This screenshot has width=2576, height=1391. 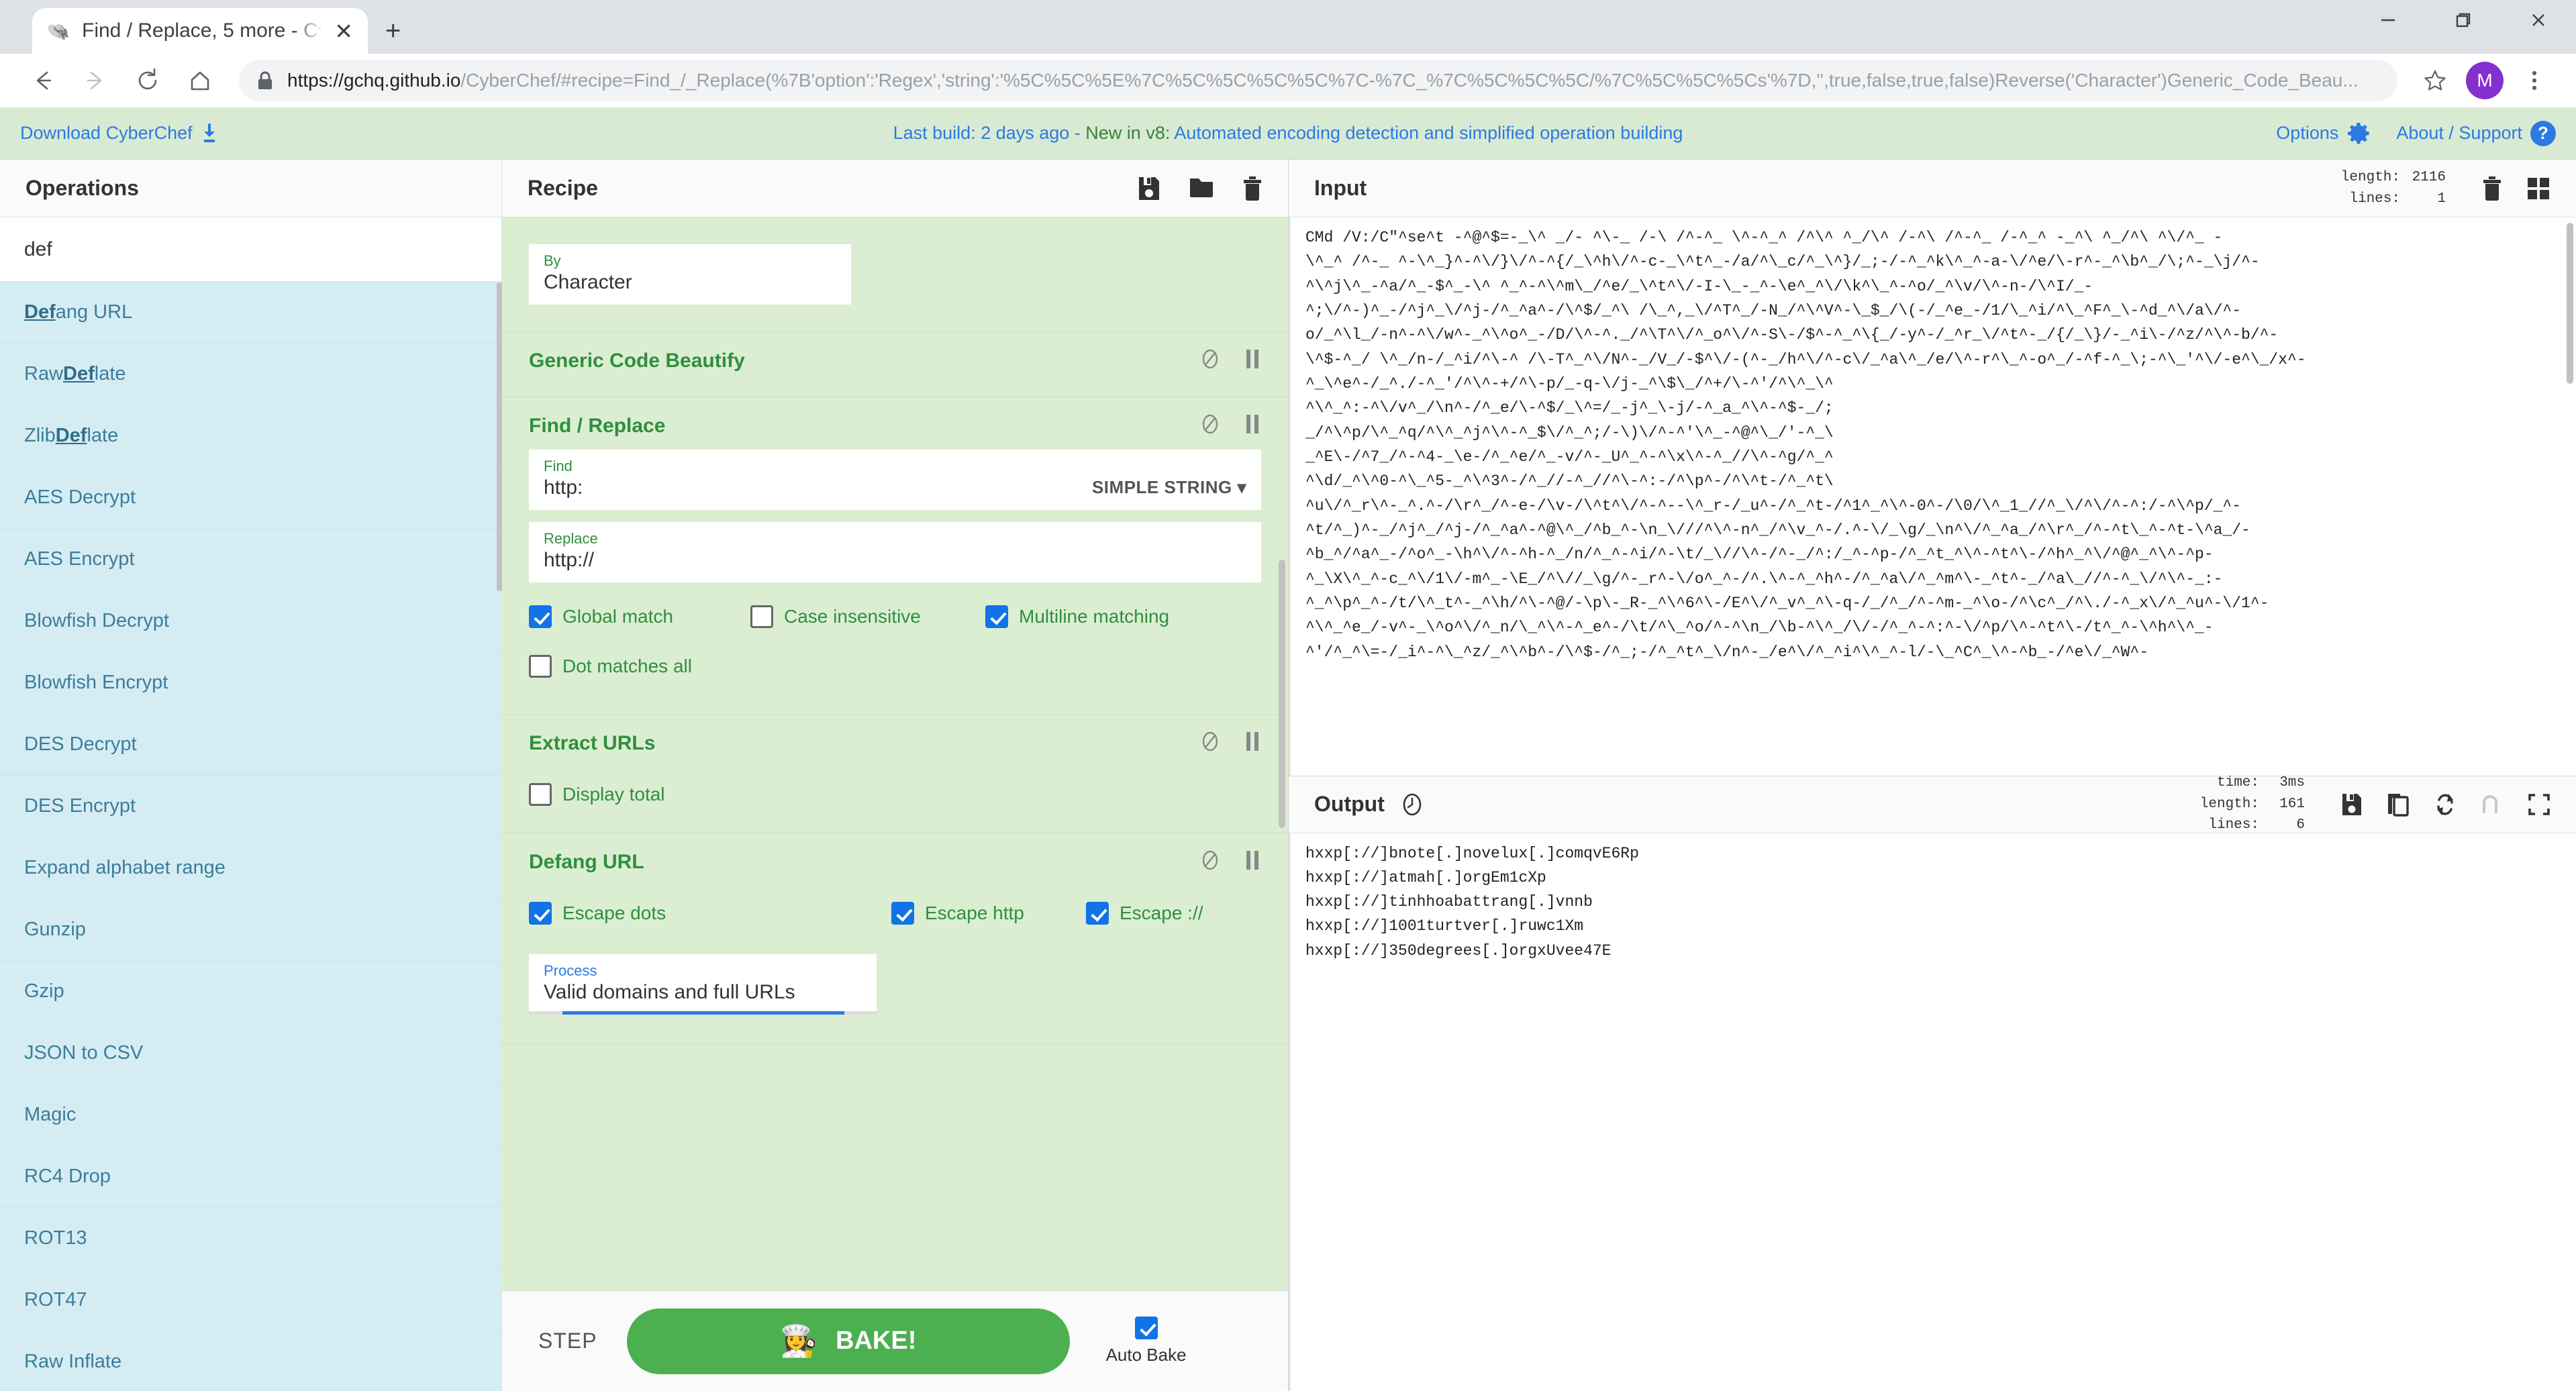 I want to click on search-input, so click(x=251, y=249).